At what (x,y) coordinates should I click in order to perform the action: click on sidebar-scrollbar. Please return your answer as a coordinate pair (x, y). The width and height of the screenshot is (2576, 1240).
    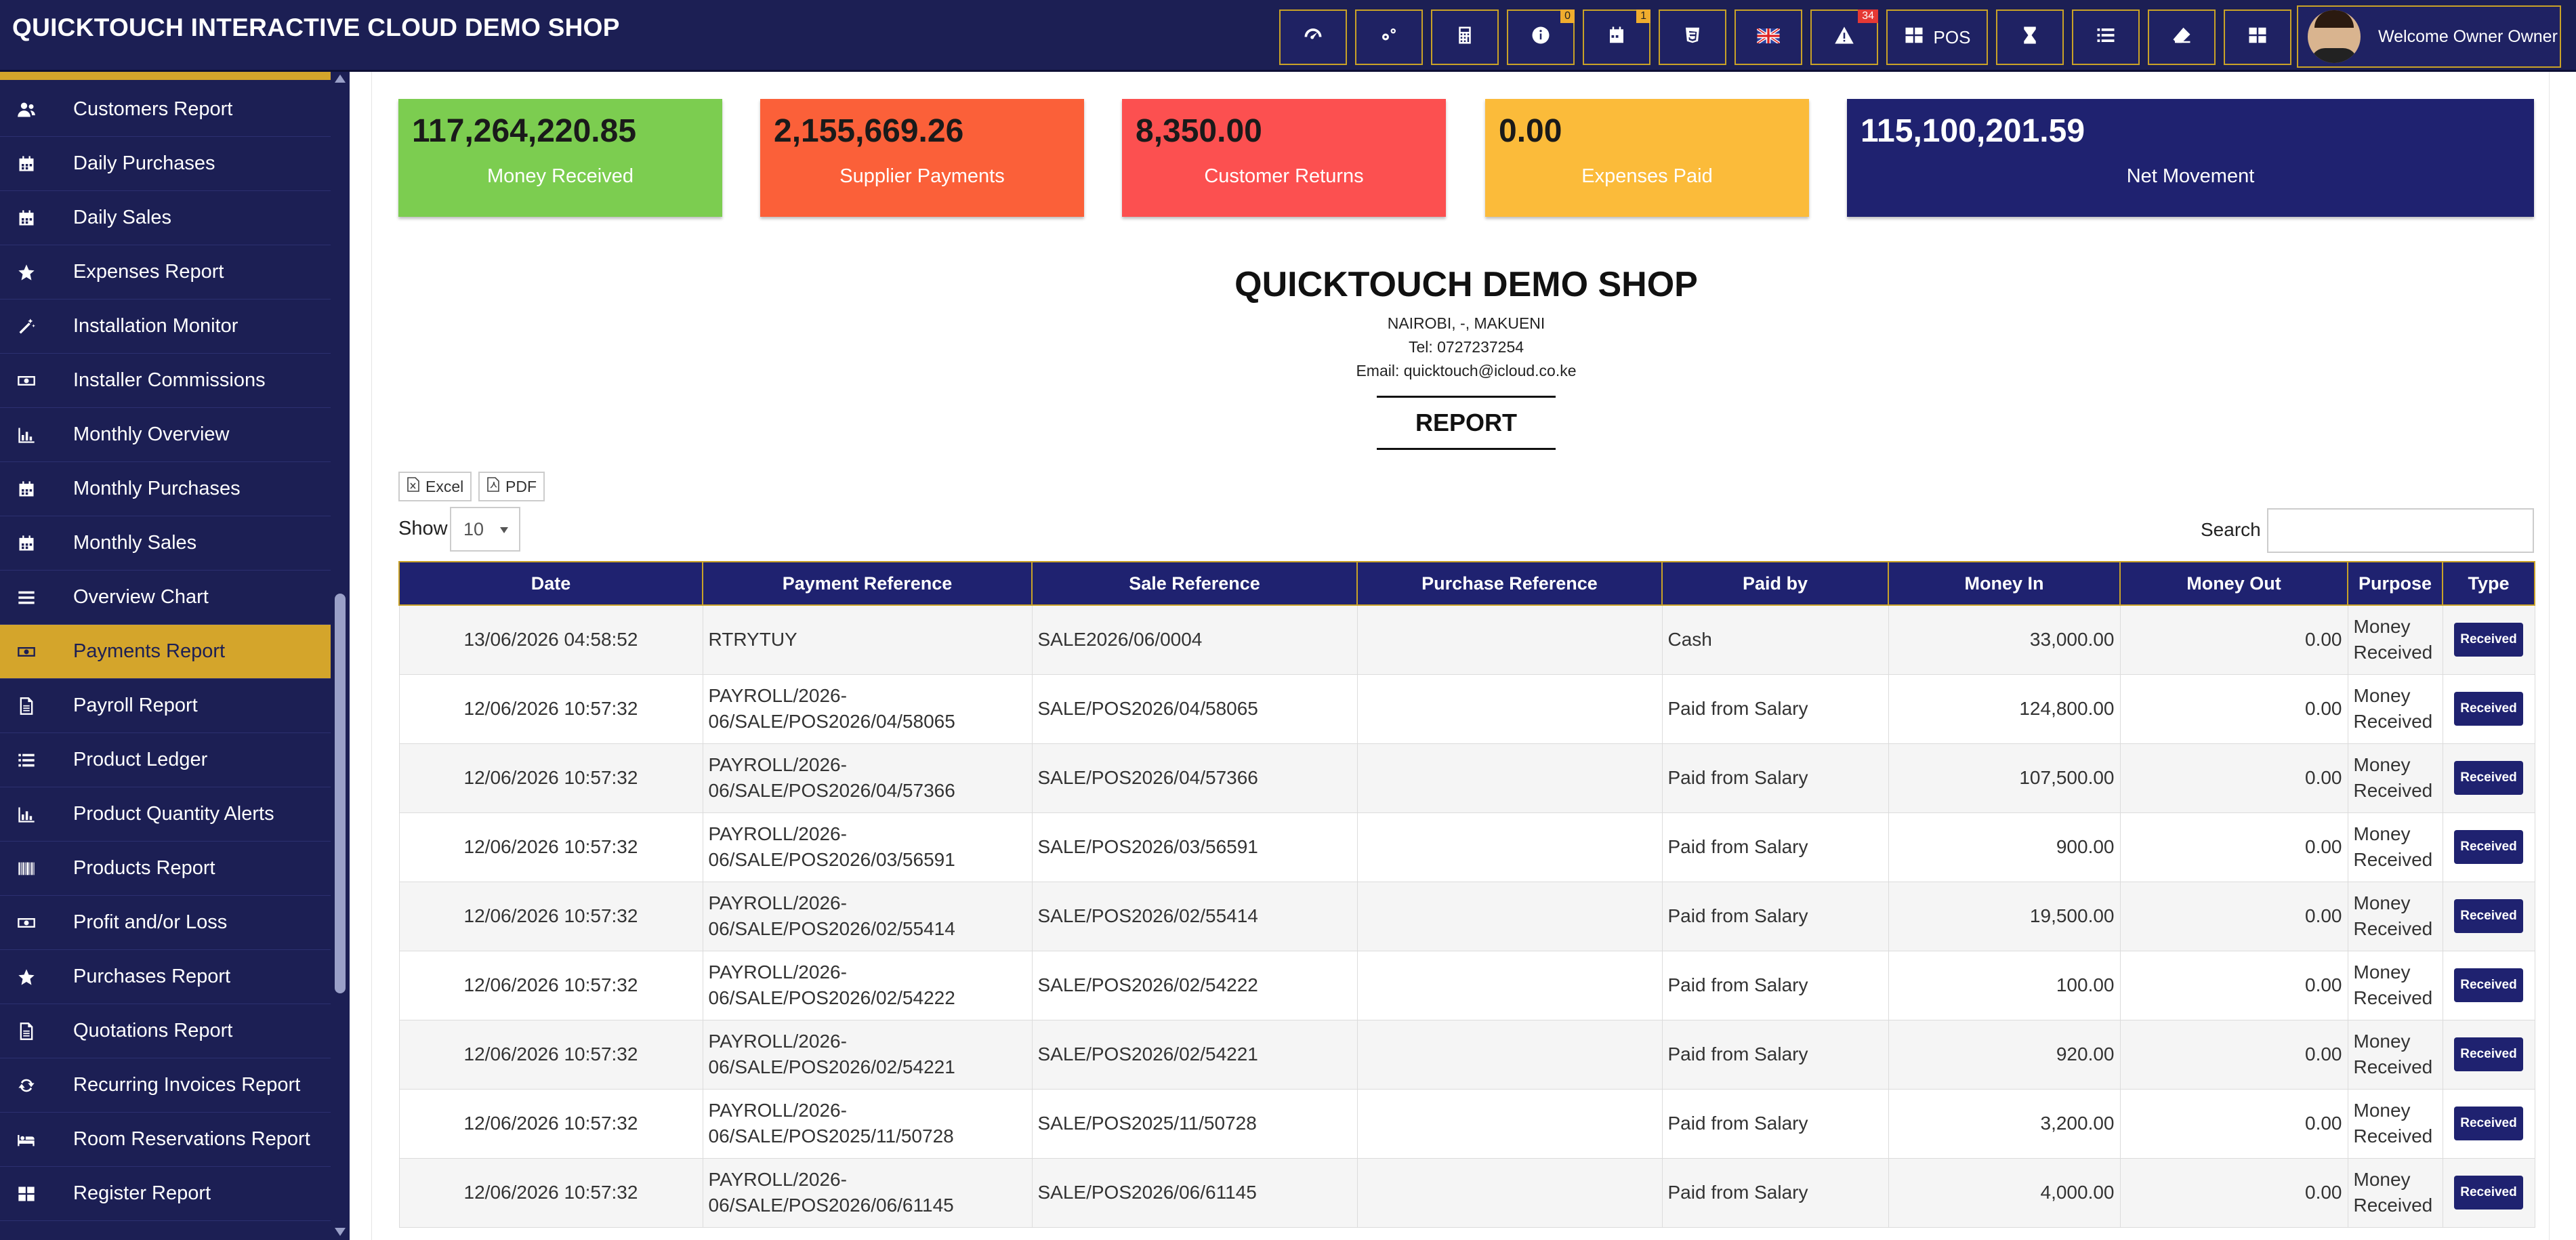
    Looking at the image, I should click on (340, 656).